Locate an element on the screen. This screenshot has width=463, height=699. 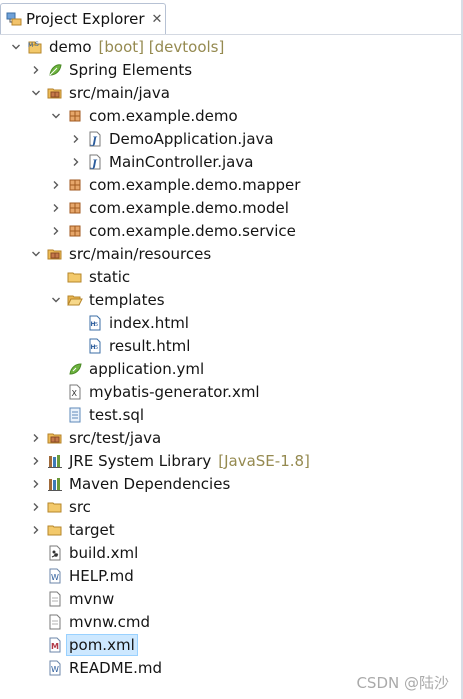
tree-item: W README.md is located at coordinates (96, 667).